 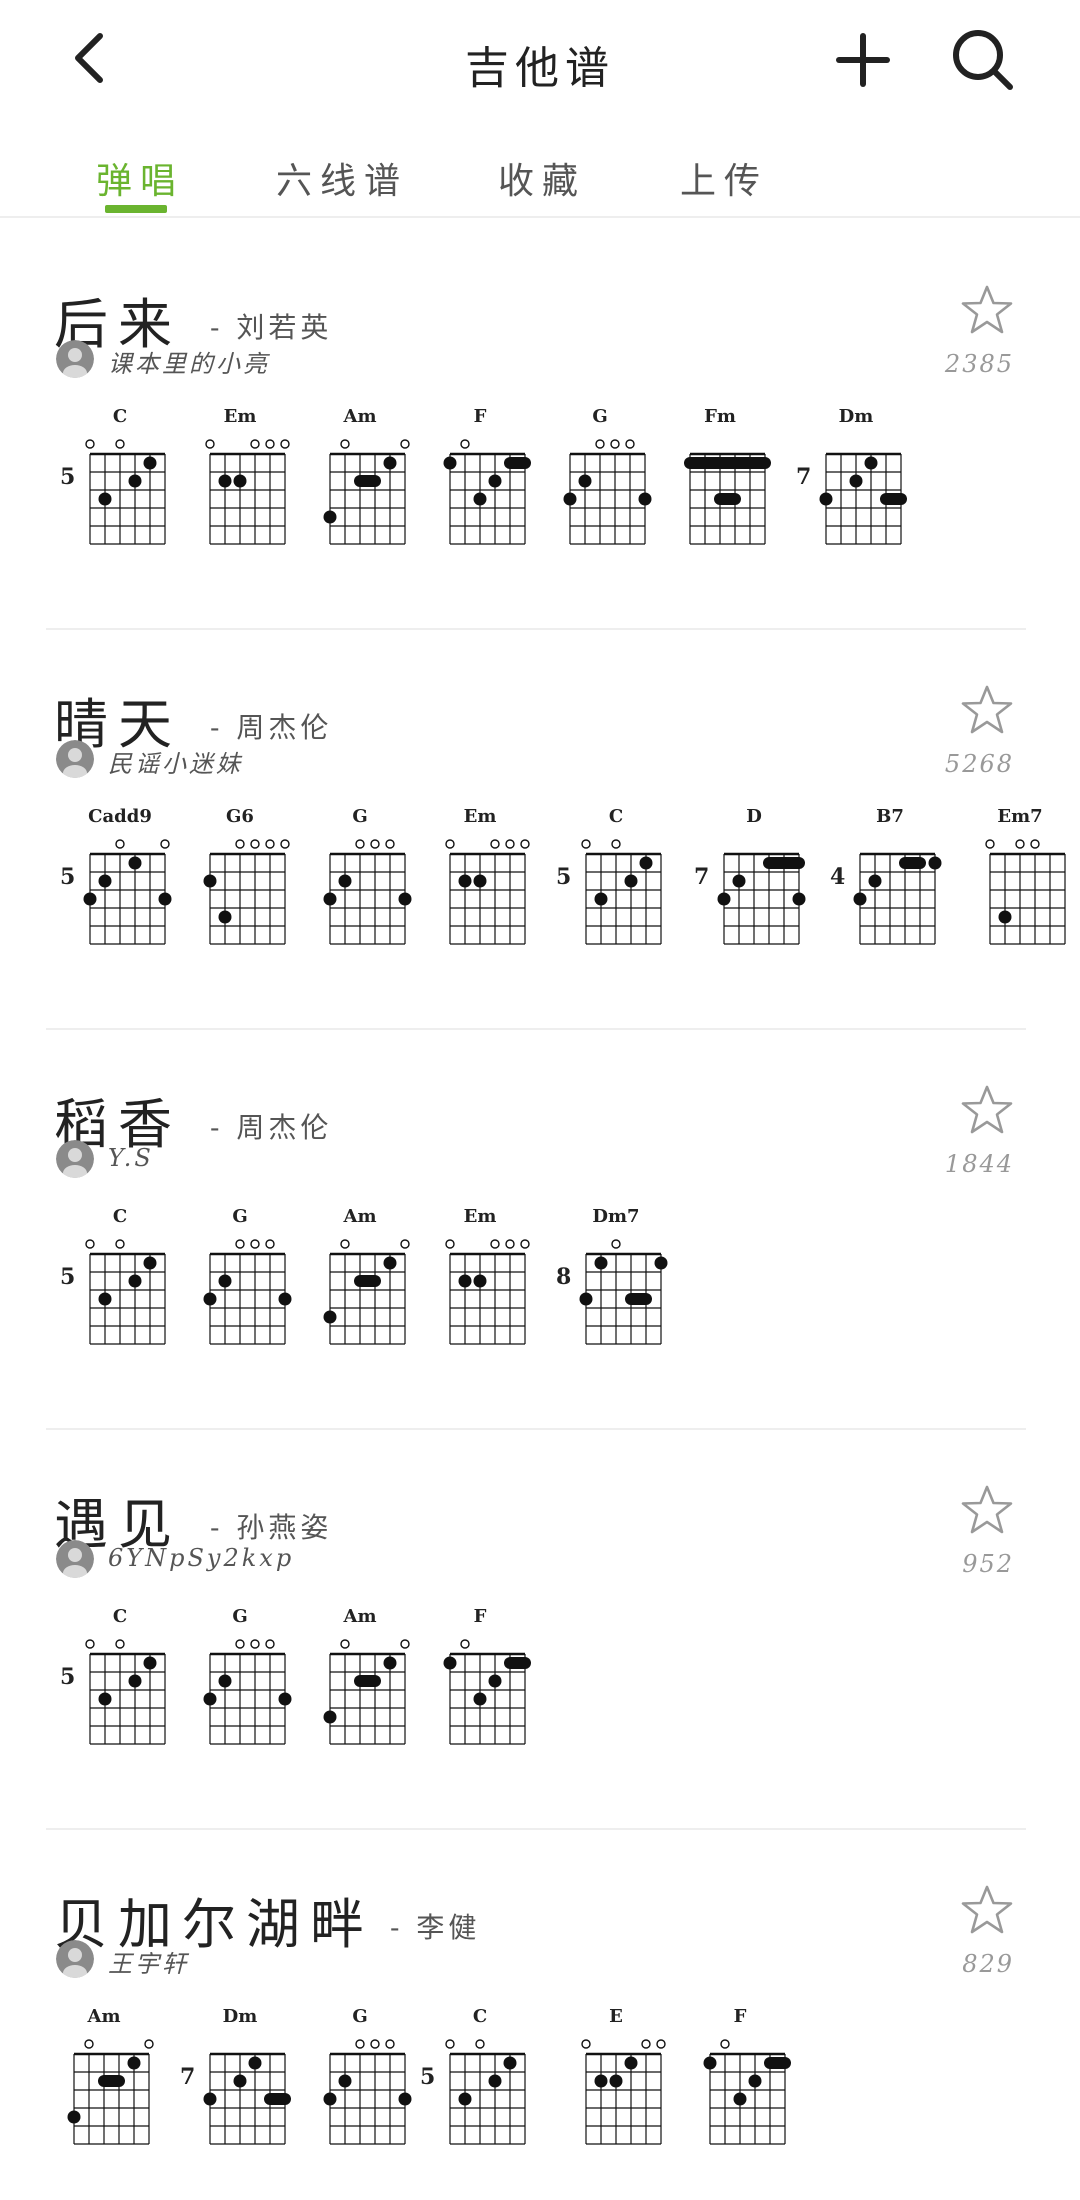 I want to click on chord-chart: Em, so click(x=480, y=1300).